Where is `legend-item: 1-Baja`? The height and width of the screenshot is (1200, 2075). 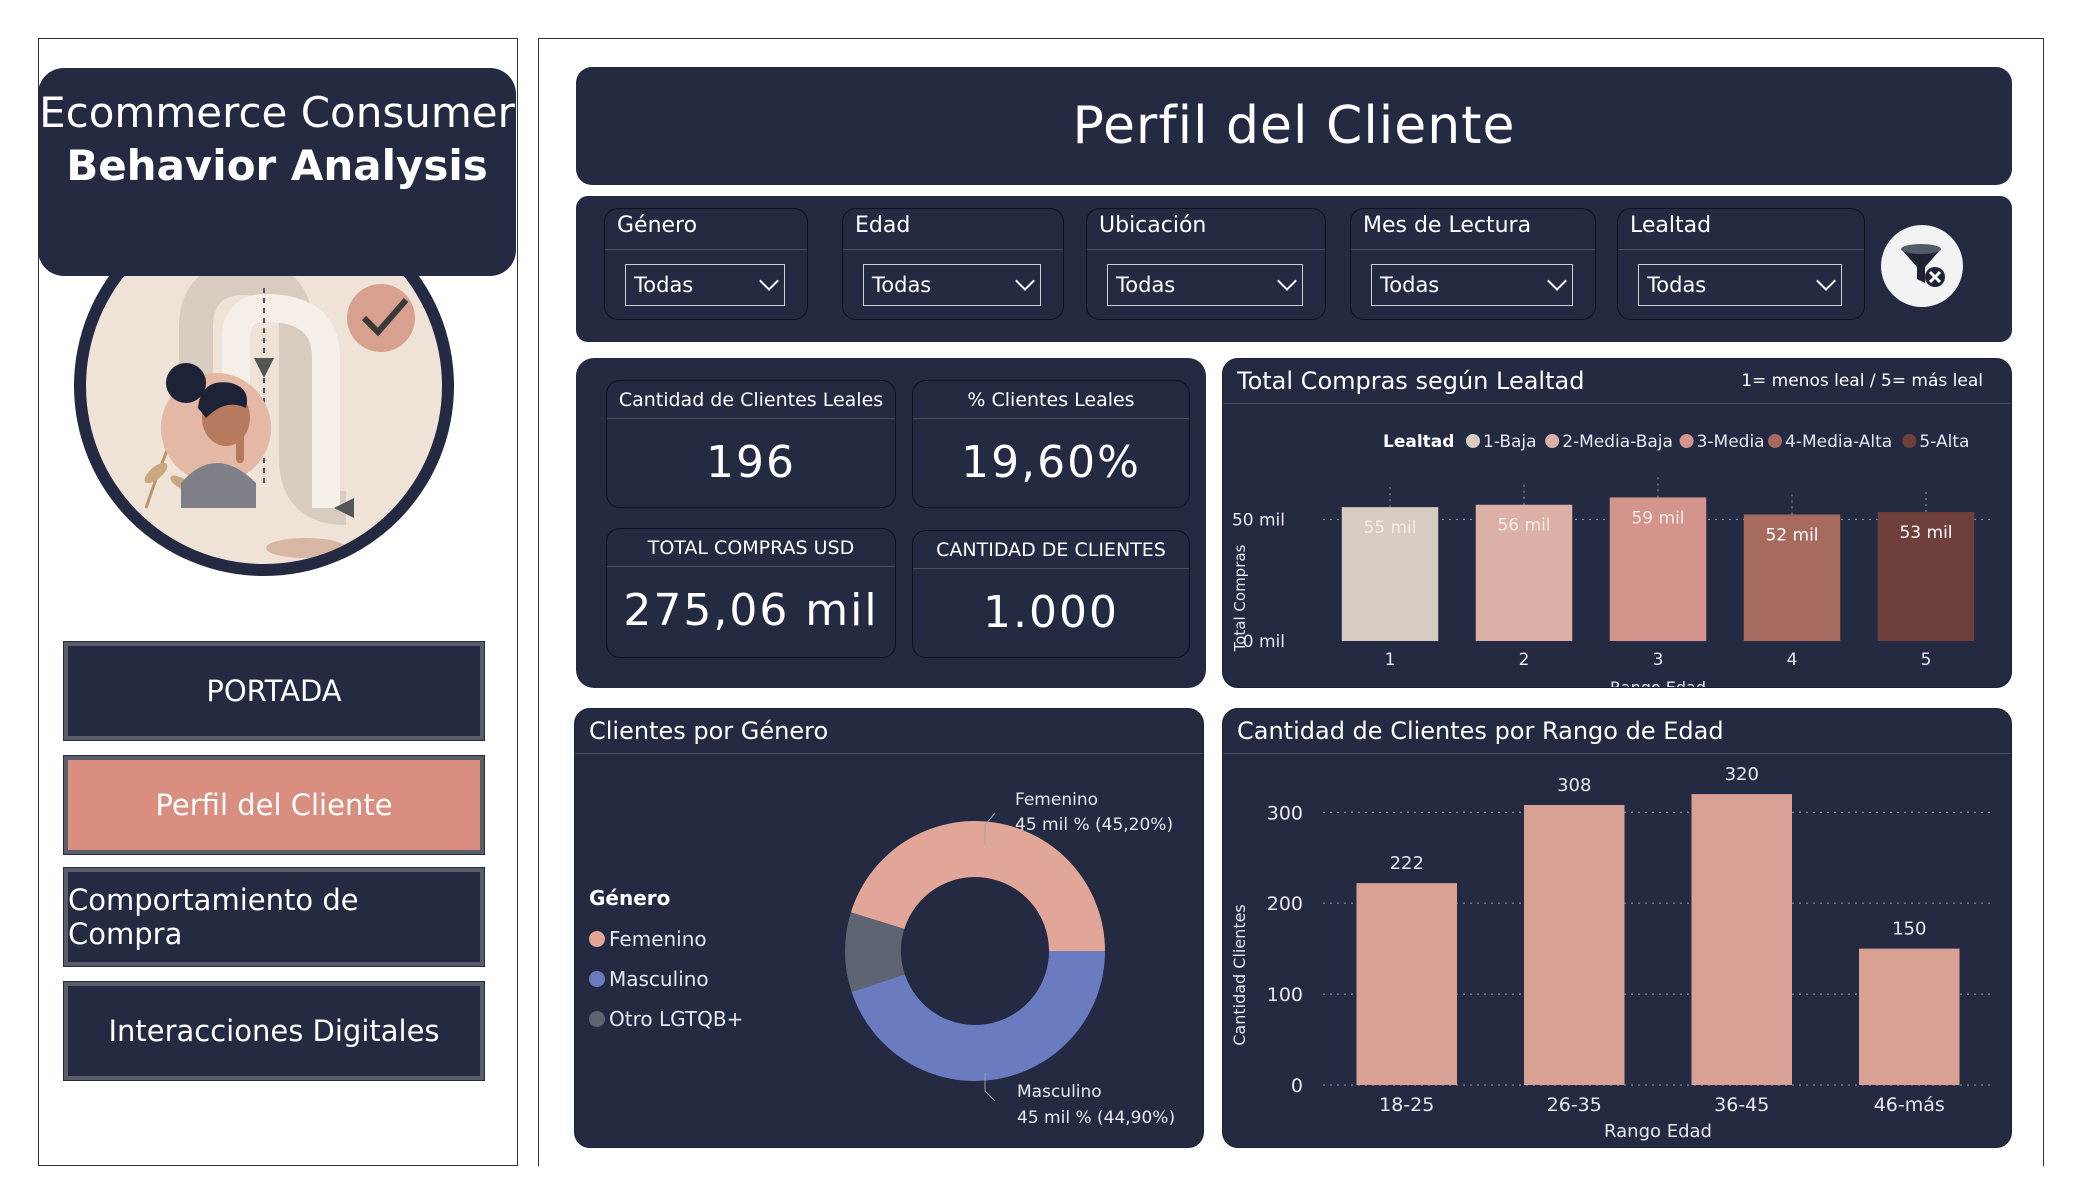 legend-item: 1-Baja is located at coordinates (1510, 442).